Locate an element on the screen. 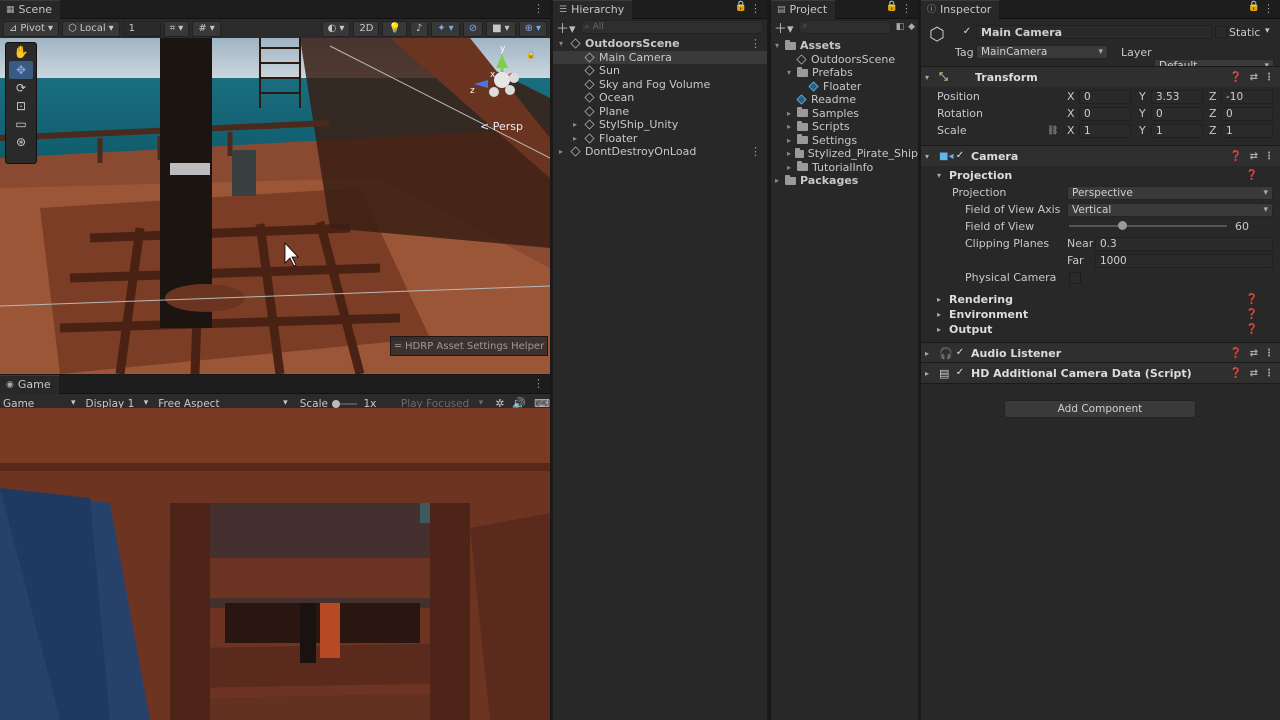  rendering-section-header: ▸ Rendering ❓ is located at coordinates (1100, 299).